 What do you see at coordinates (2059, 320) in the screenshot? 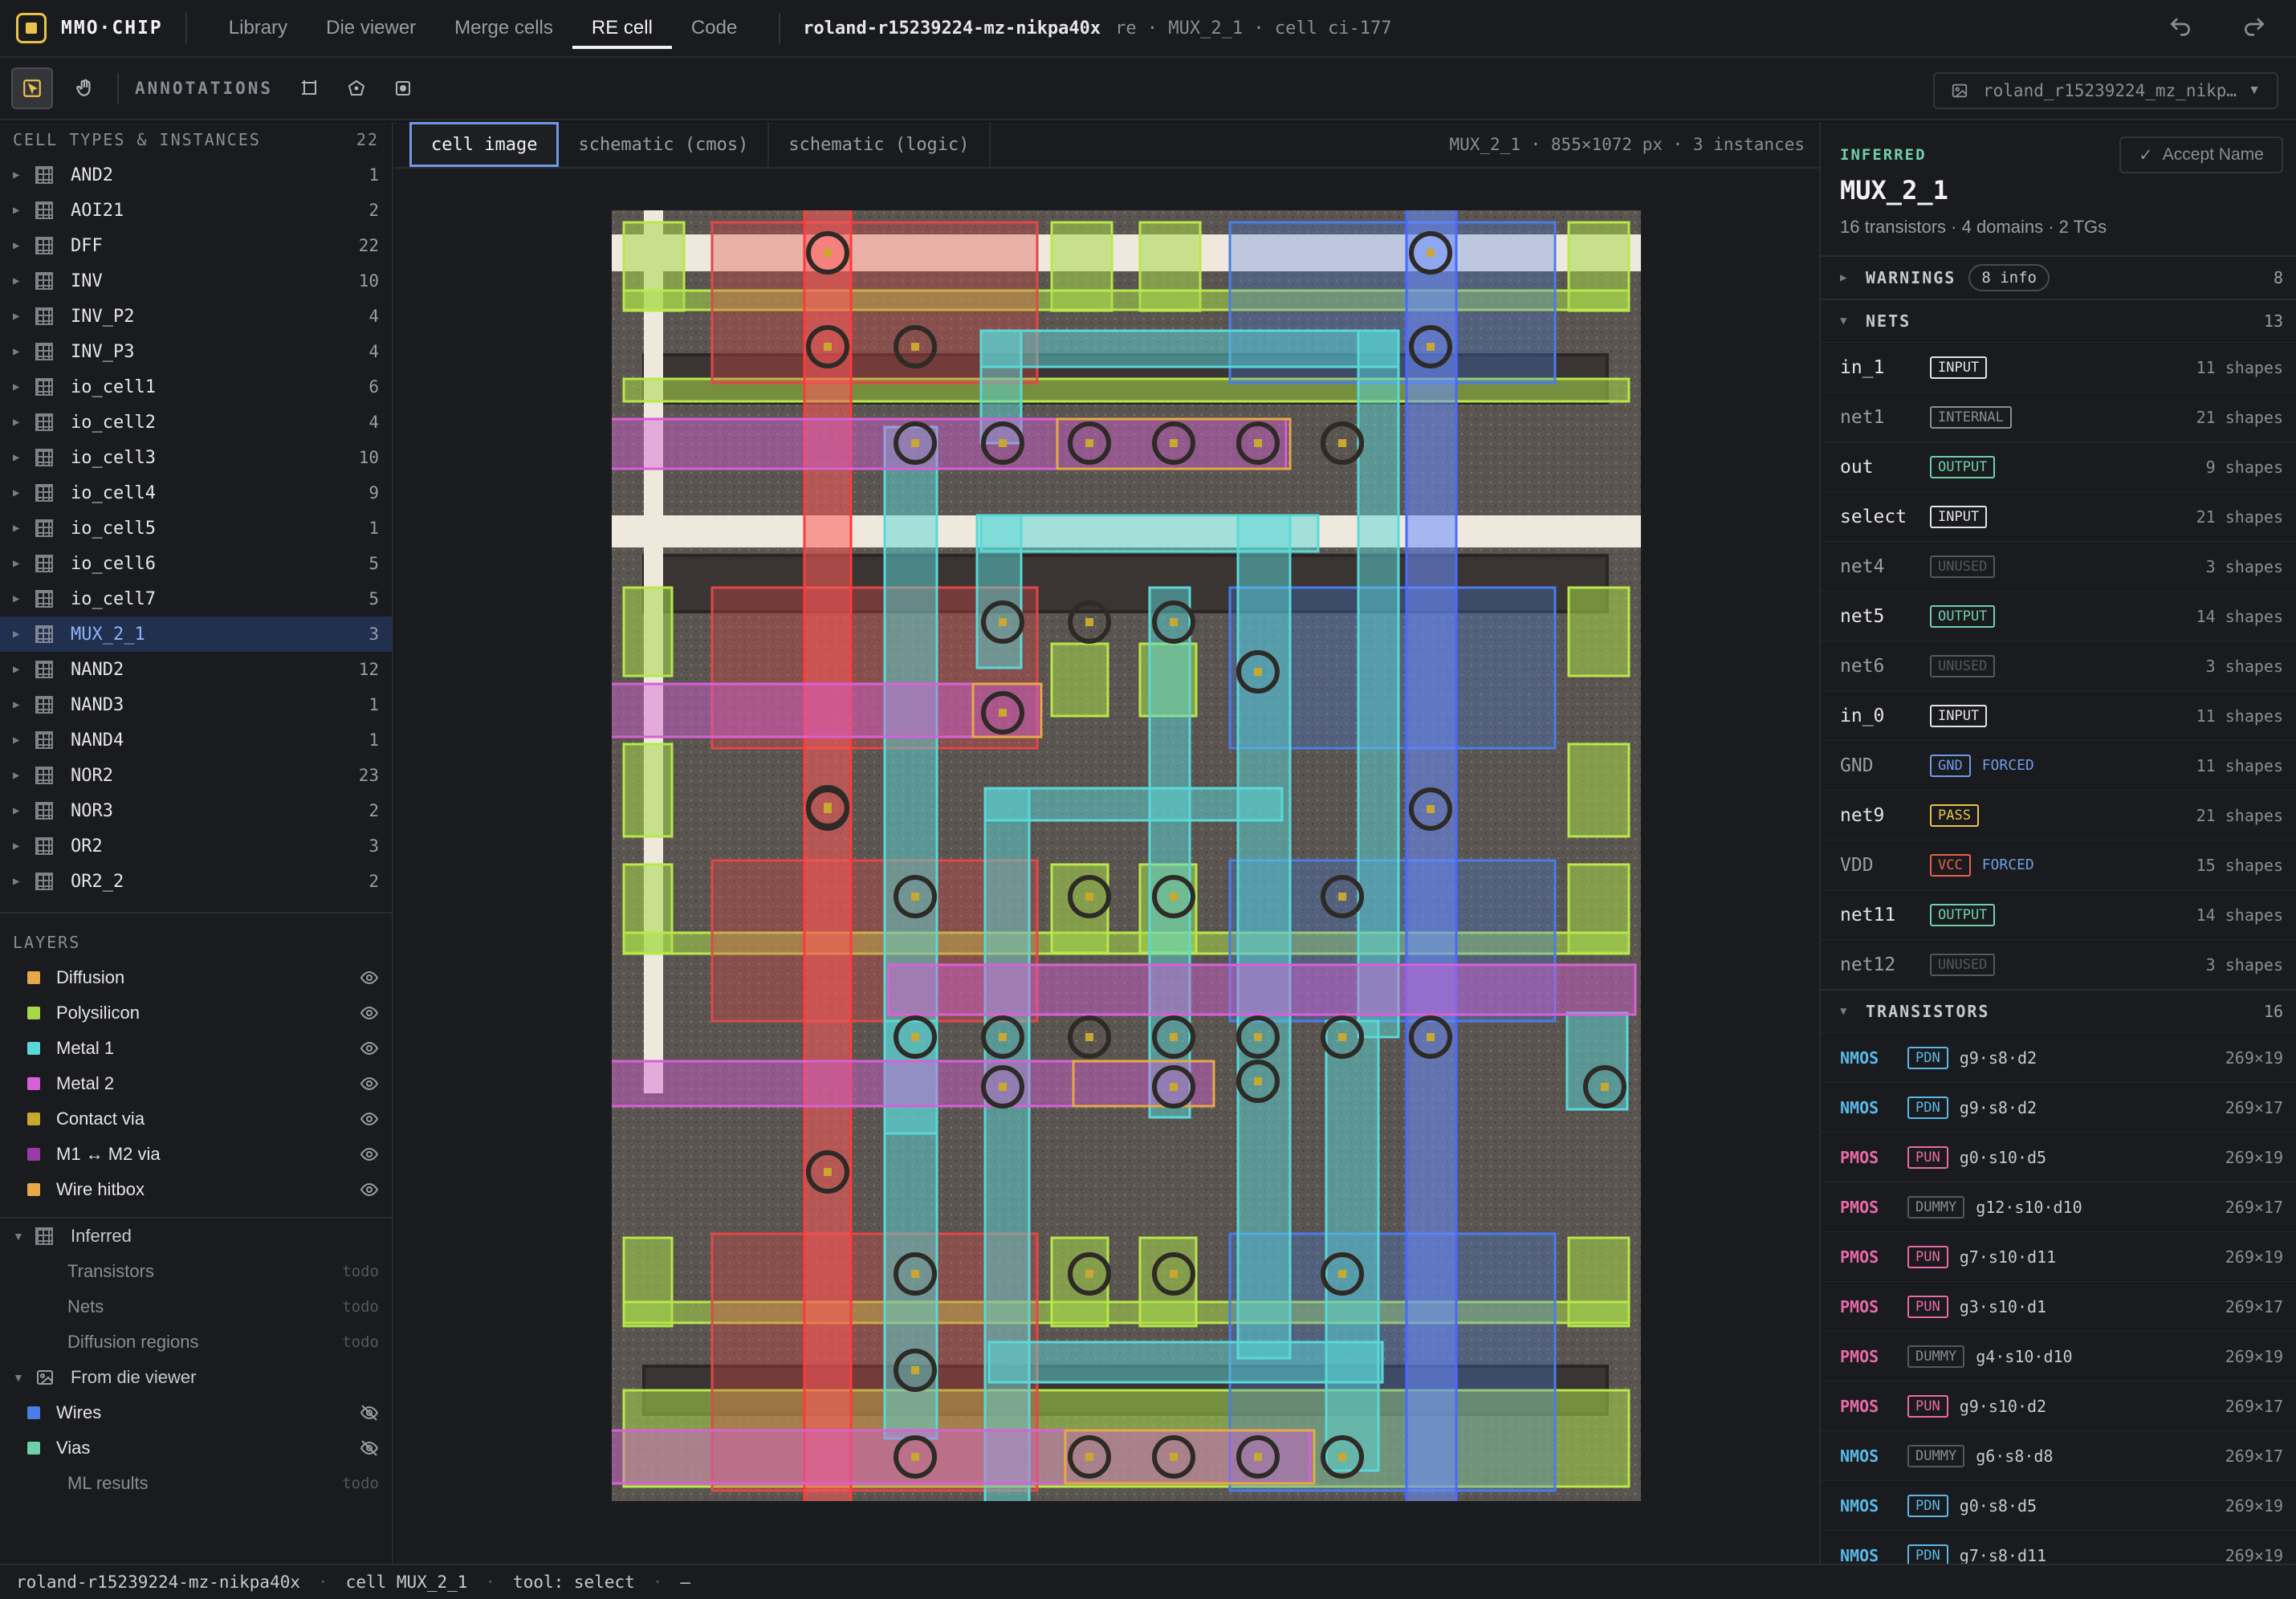
I see `nets-section-header: ▼ NETS 13` at bounding box center [2059, 320].